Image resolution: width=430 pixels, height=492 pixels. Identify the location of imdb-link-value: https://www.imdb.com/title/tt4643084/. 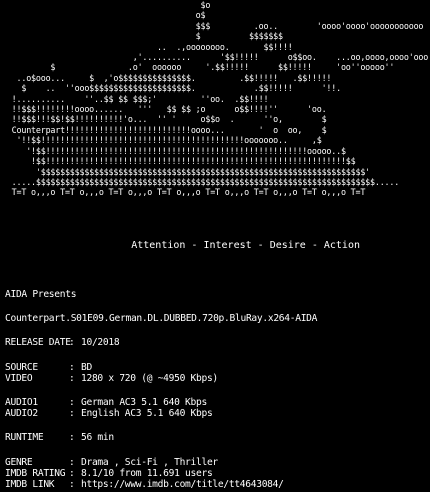
(182, 484).